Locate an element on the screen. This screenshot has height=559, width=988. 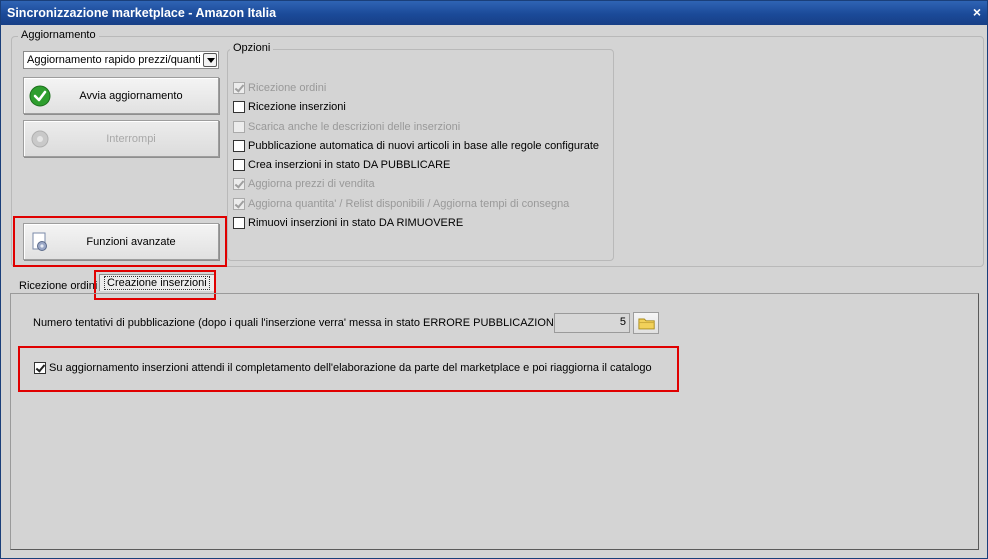
folder-button is located at coordinates (646, 323).